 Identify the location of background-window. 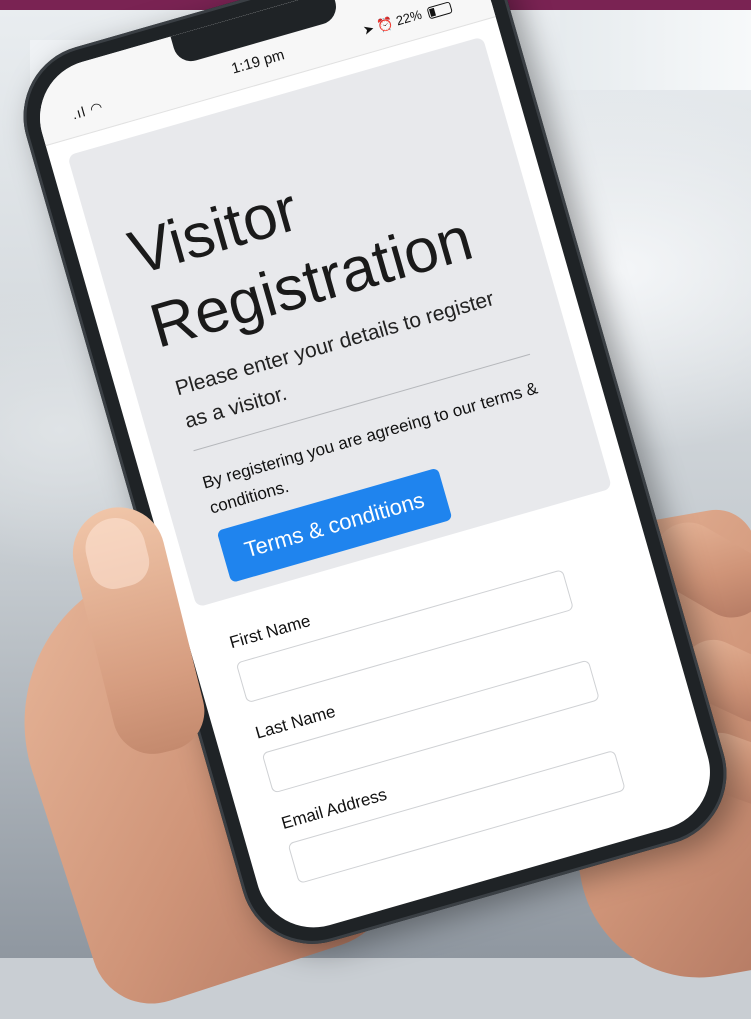
(655, 50).